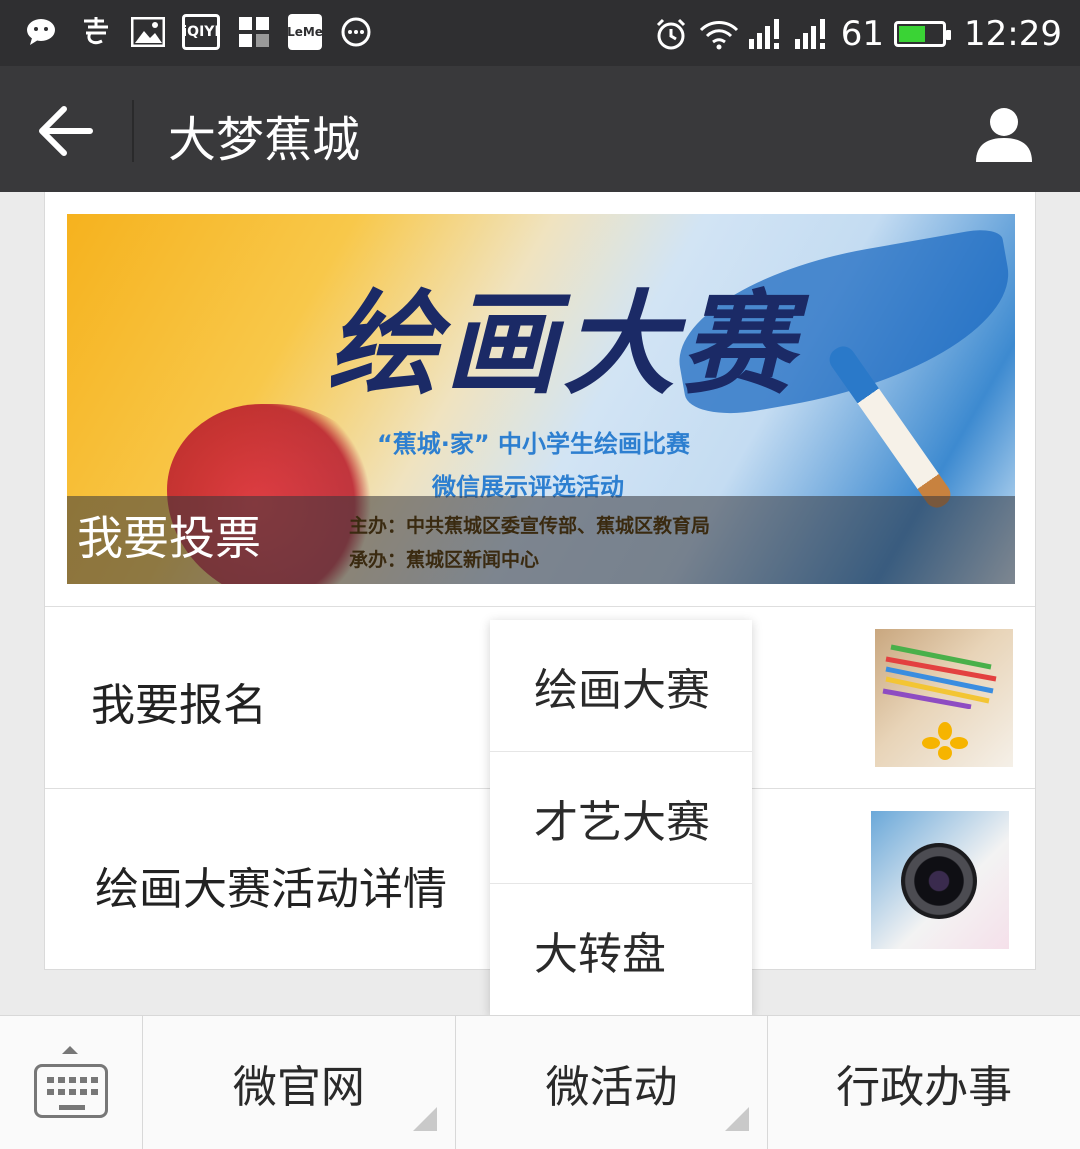 This screenshot has width=1080, height=1149. What do you see at coordinates (540, 129) in the screenshot?
I see `title-bar: 大梦蕉城` at bounding box center [540, 129].